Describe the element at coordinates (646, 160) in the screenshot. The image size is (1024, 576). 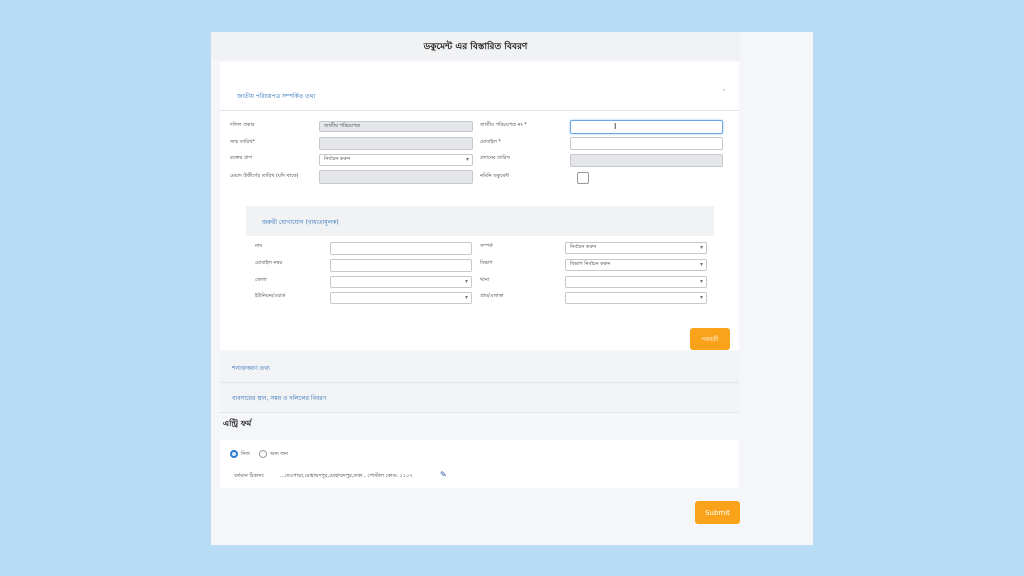
I see `issue-date-field` at that location.